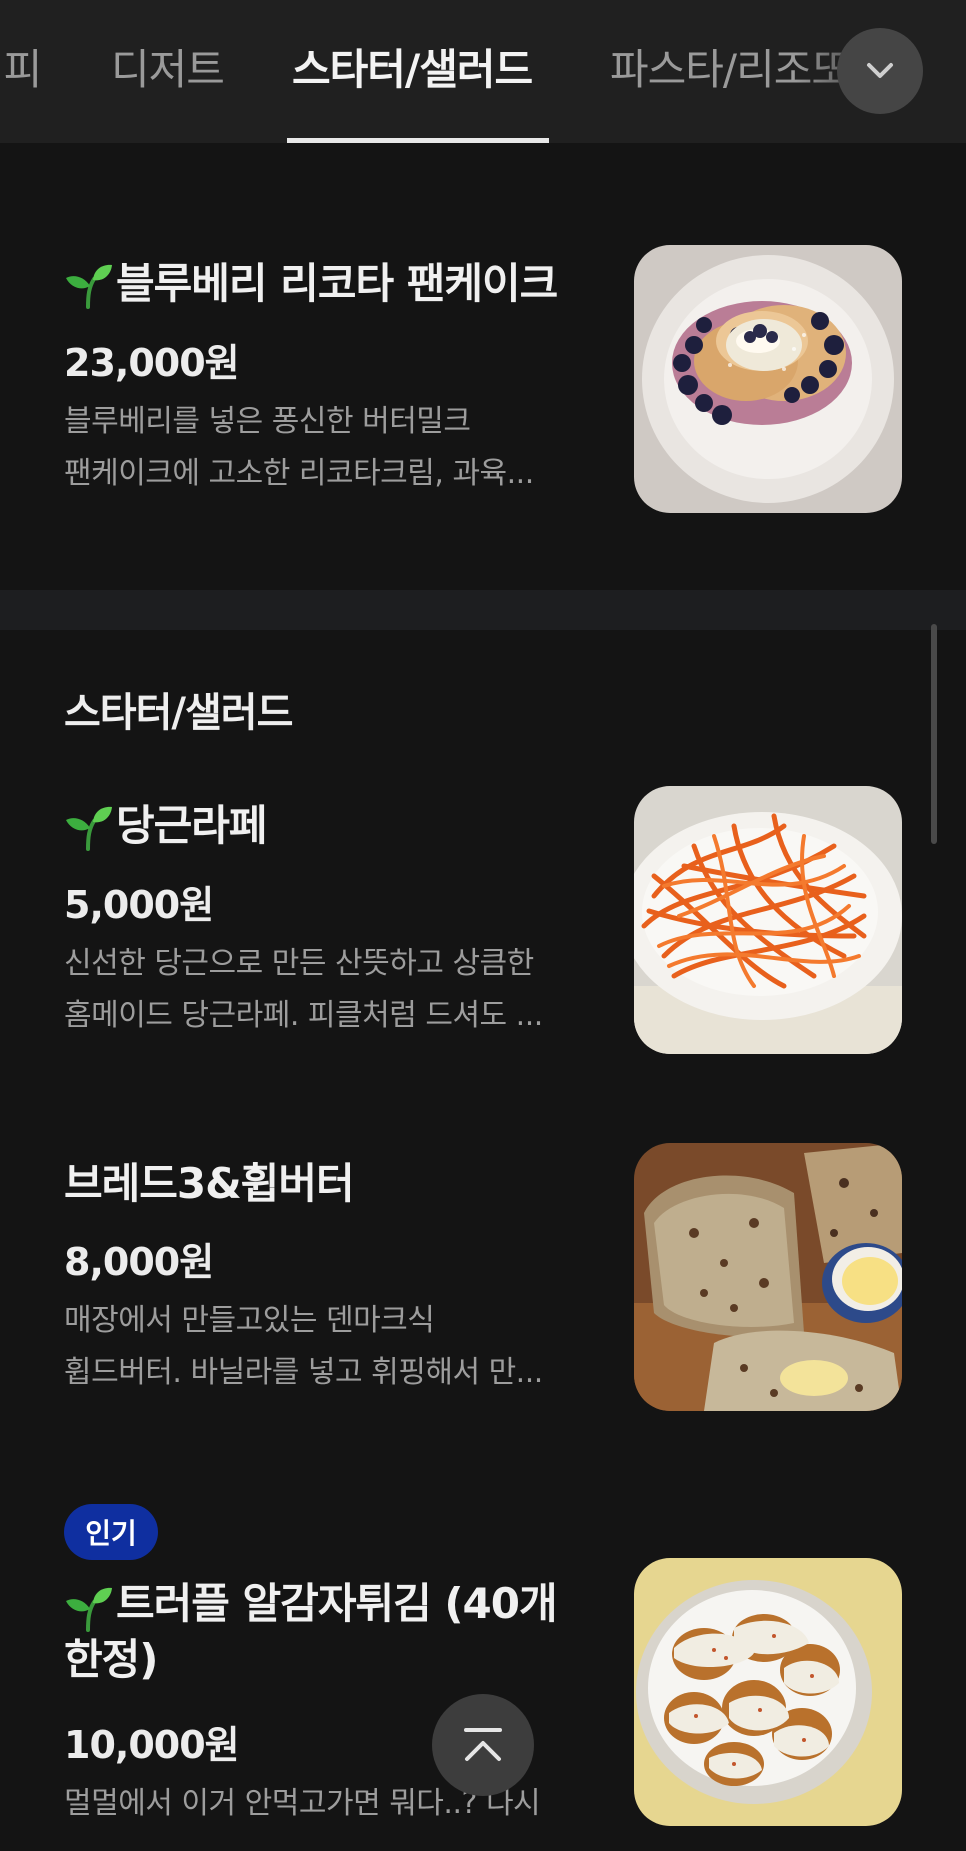 The width and height of the screenshot is (966, 1851). I want to click on scroll-to-top-button, so click(483, 1745).